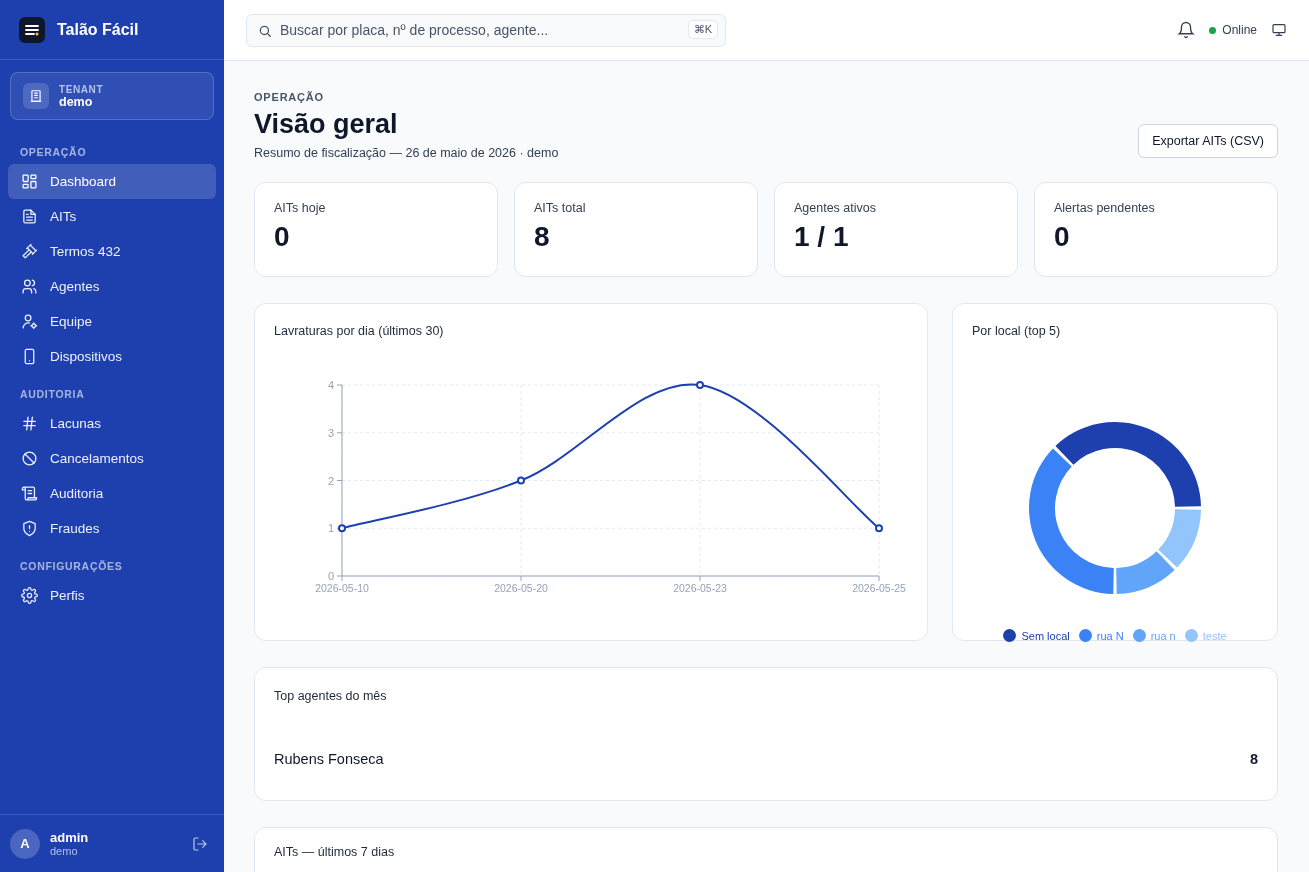 The image size is (1309, 872). What do you see at coordinates (112, 356) in the screenshot?
I see `nav-item: Dispositivos` at bounding box center [112, 356].